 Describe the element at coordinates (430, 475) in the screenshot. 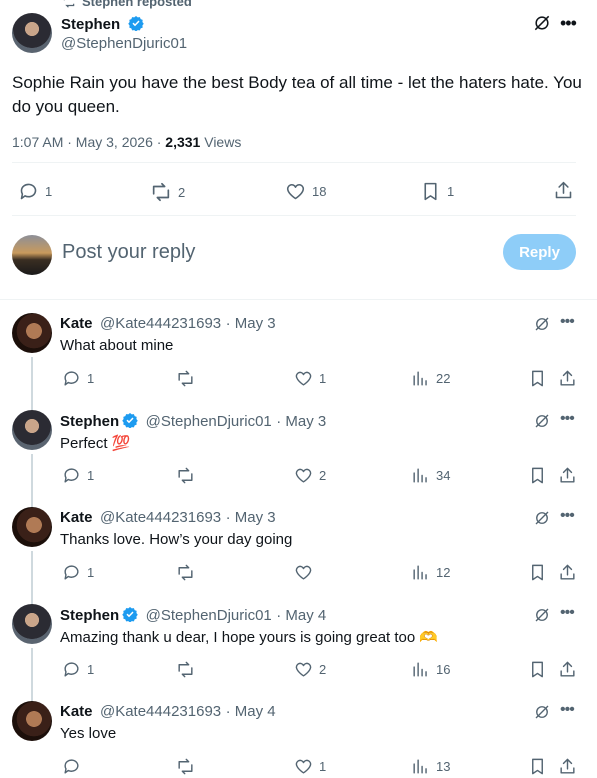

I see `views-button: 34` at that location.